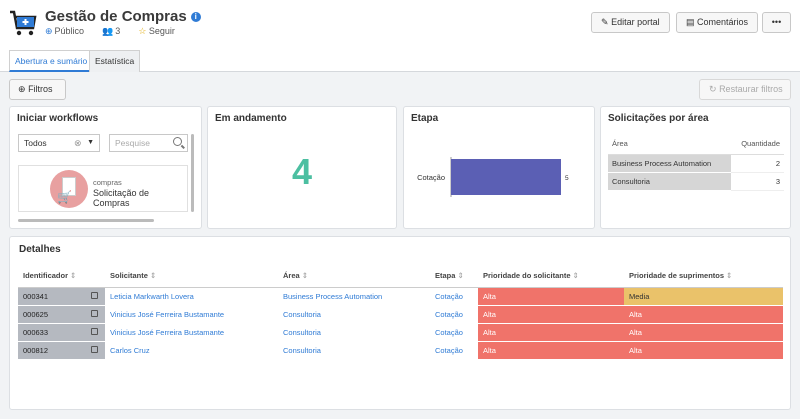 The image size is (800, 419). I want to click on tab-label: Abertura e sumário, so click(51, 61).